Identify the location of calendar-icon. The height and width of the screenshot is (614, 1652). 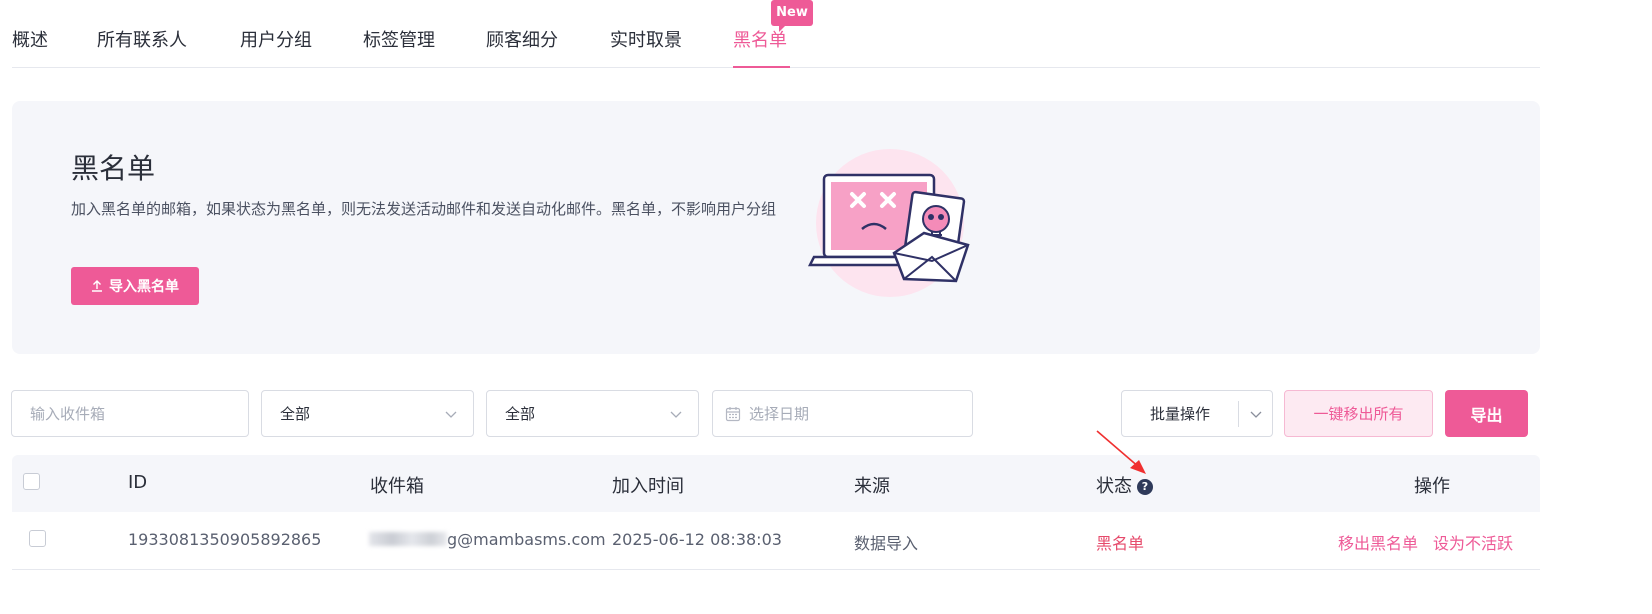
(733, 413).